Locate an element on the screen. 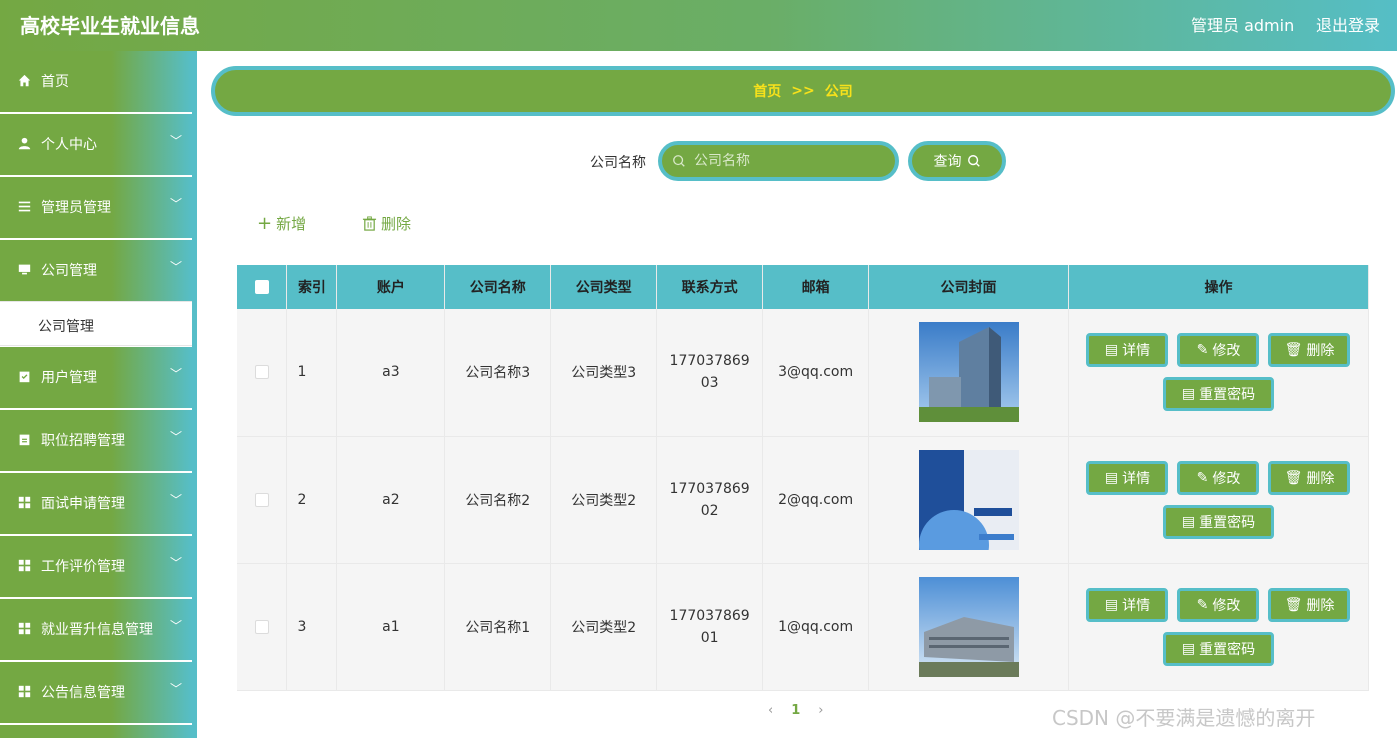  sidebar-item-label: 面试申请管理 is located at coordinates (83, 504).